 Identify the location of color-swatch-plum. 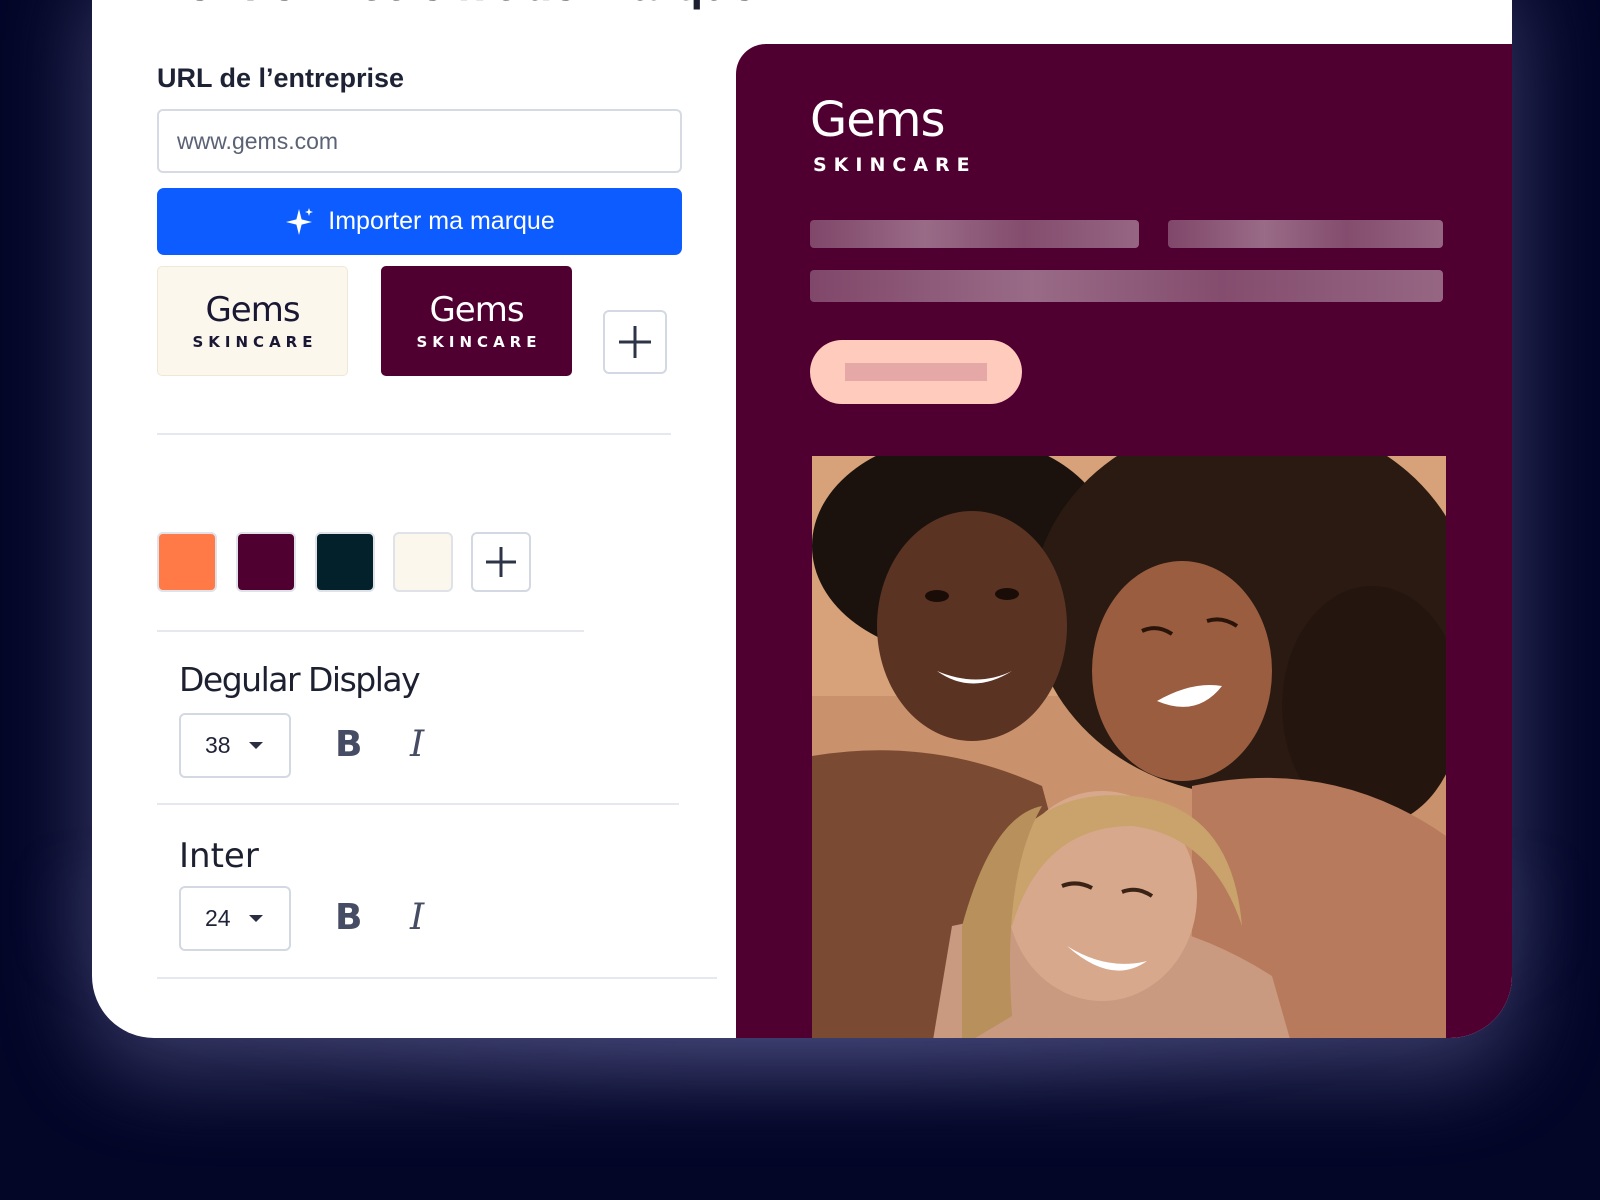
(266, 562).